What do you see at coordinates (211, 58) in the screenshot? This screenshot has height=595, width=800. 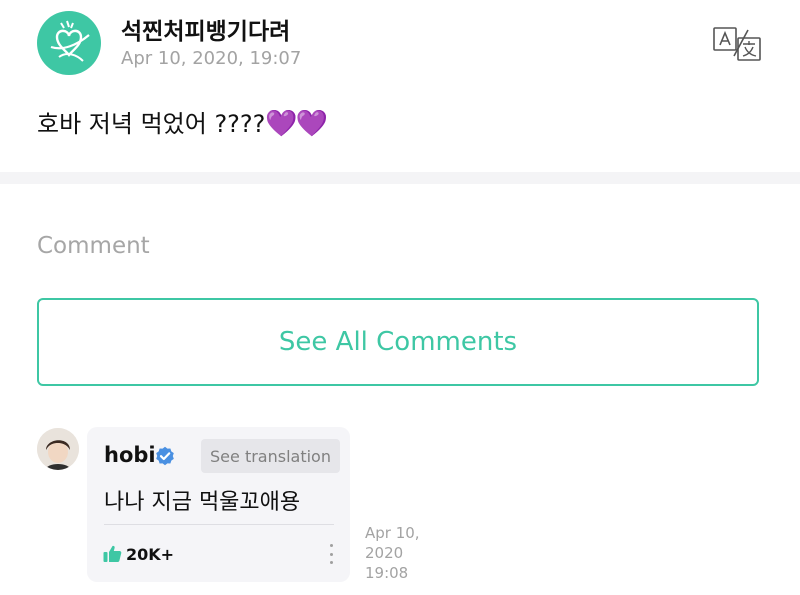 I see `post-timestamp: Apr 10, 2020, 19:07` at bounding box center [211, 58].